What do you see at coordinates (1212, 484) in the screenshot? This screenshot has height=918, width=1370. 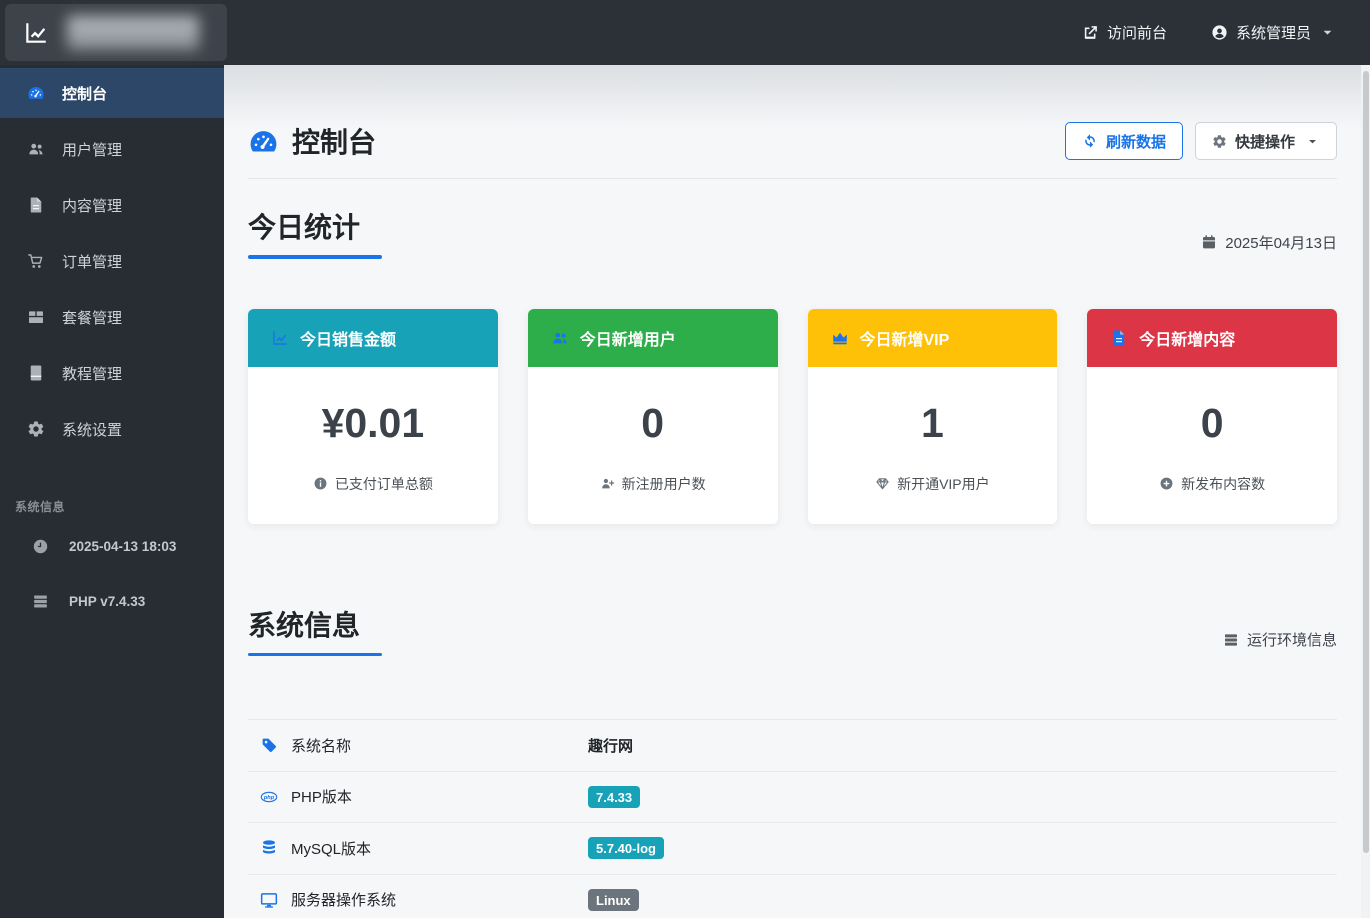 I see `stat-footer: 新发布内容数` at bounding box center [1212, 484].